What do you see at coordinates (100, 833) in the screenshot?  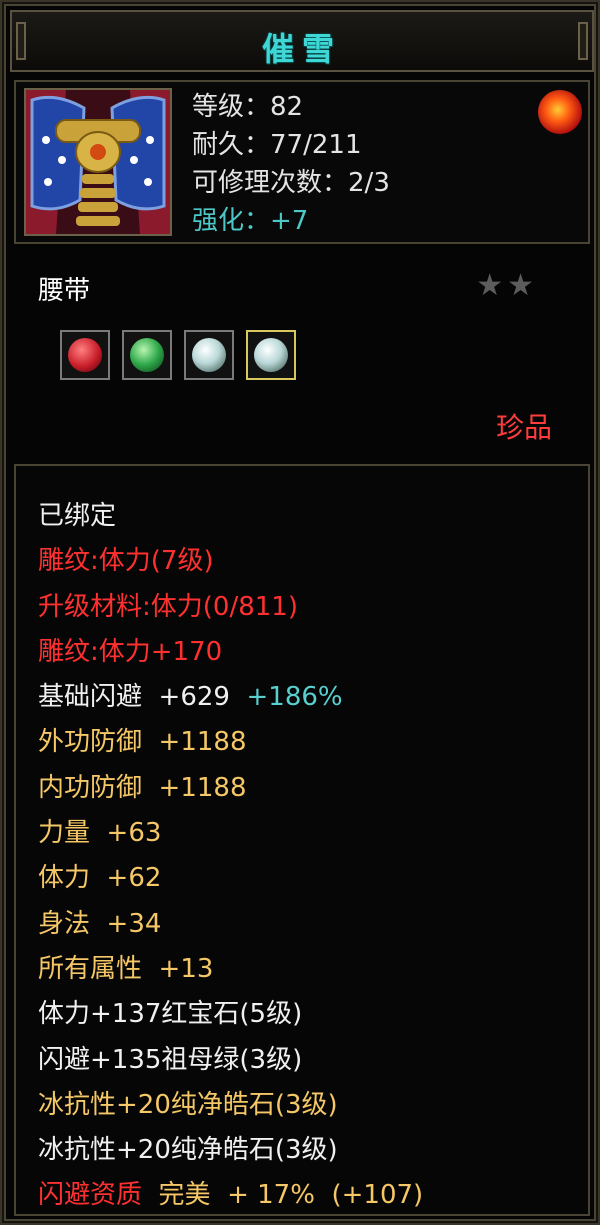 I see `attr-strength: 力量 +63` at bounding box center [100, 833].